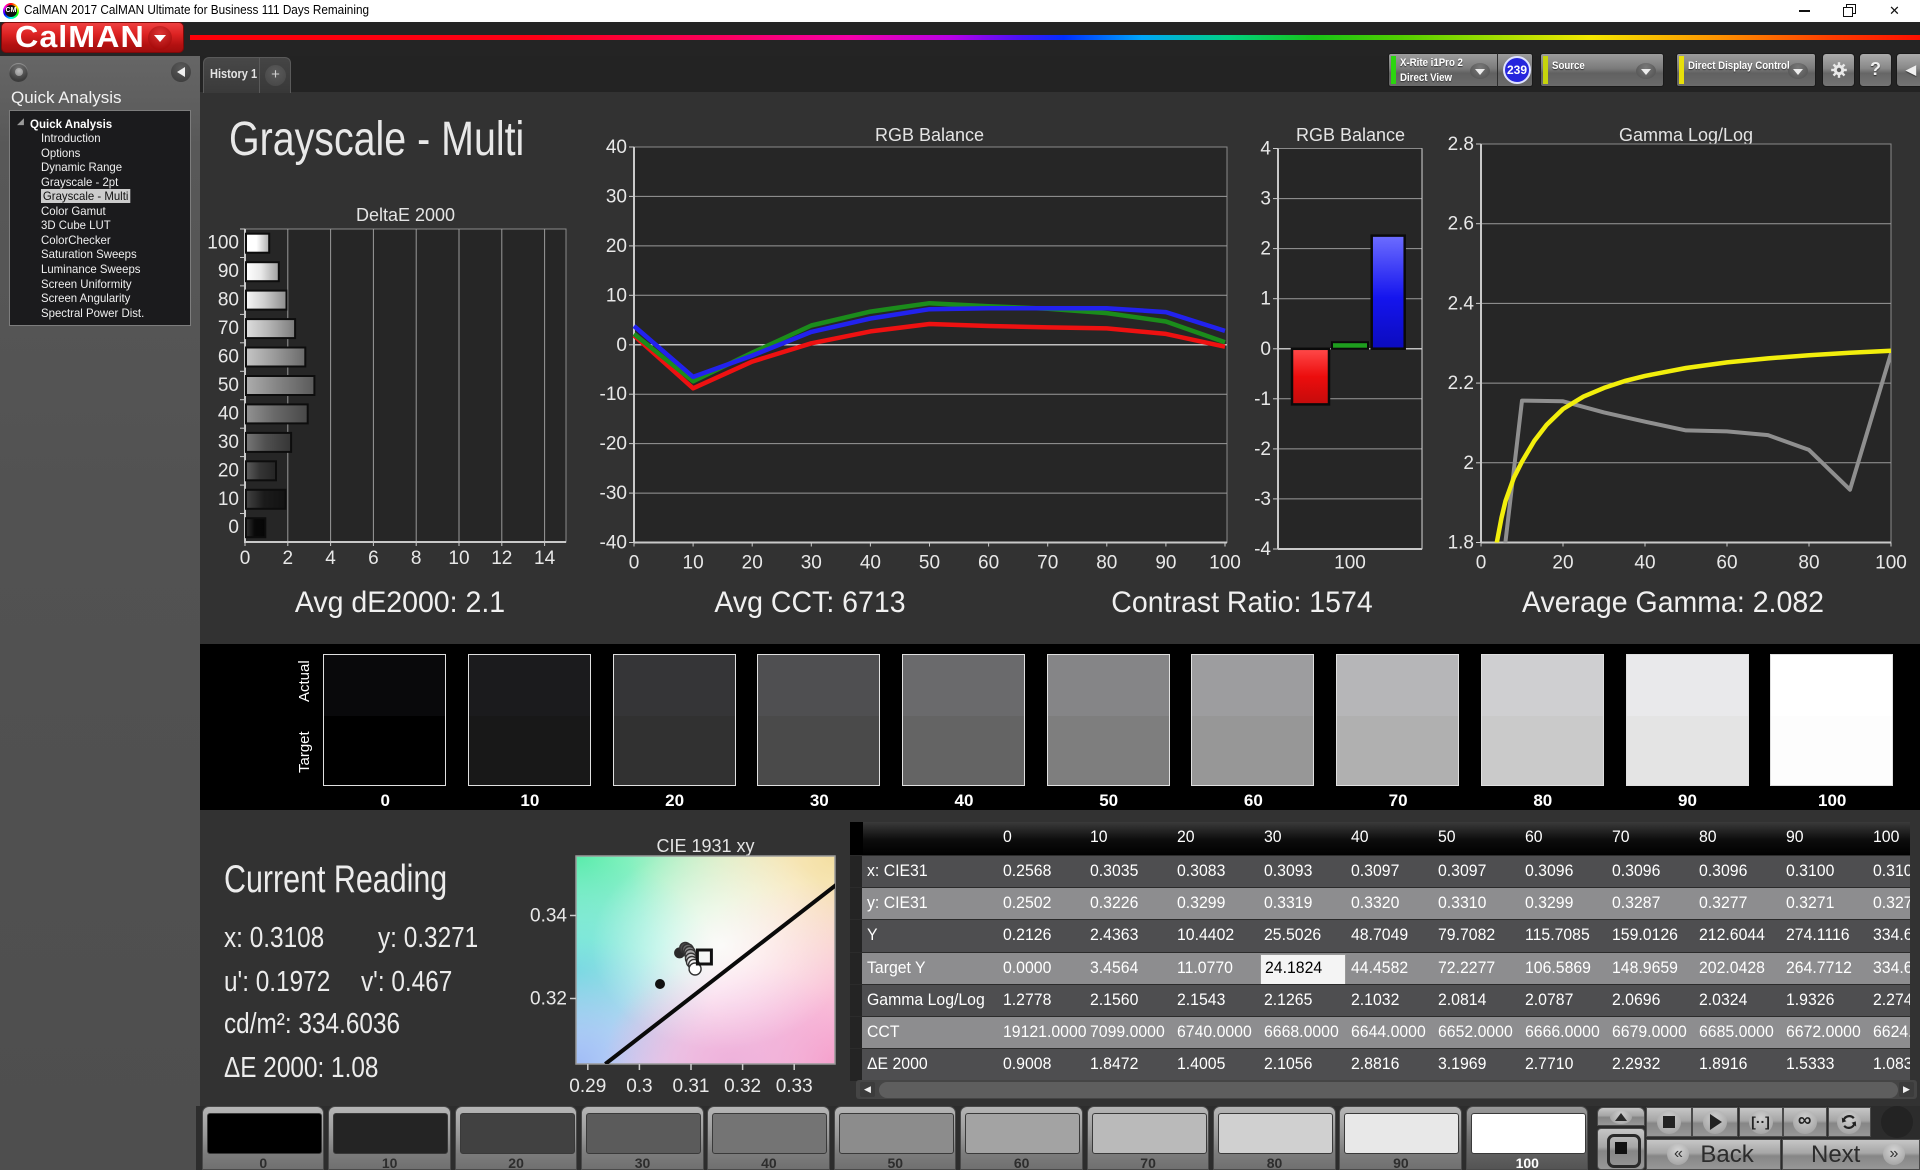  I want to click on svg-text: -3, so click(1263, 499).